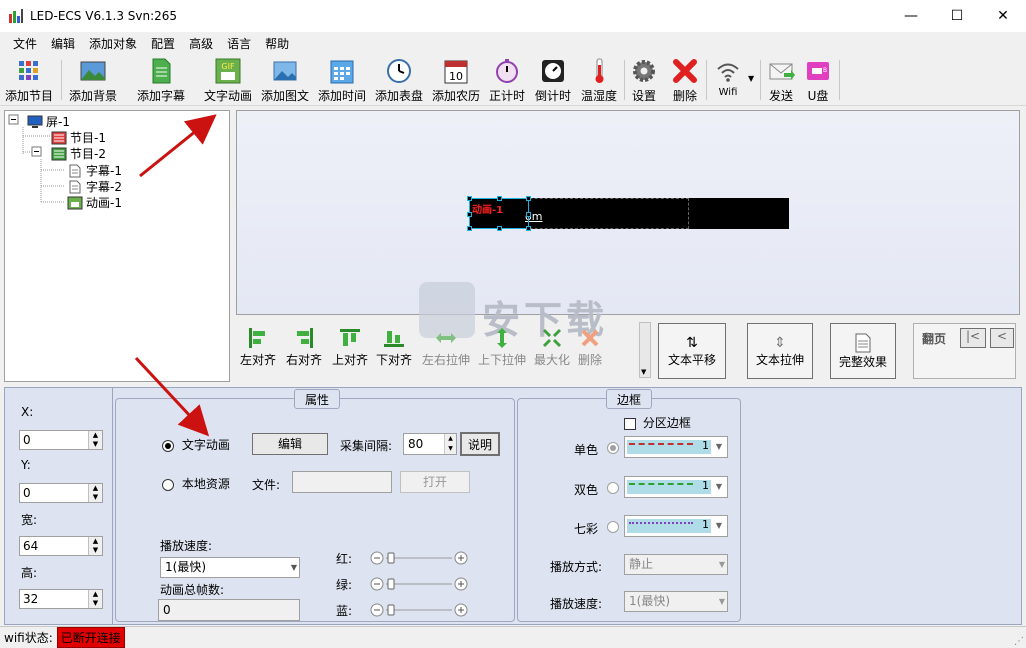  Describe the element at coordinates (94, 186) in the screenshot. I see `tree-subtitle-2: 字幕-2` at that location.